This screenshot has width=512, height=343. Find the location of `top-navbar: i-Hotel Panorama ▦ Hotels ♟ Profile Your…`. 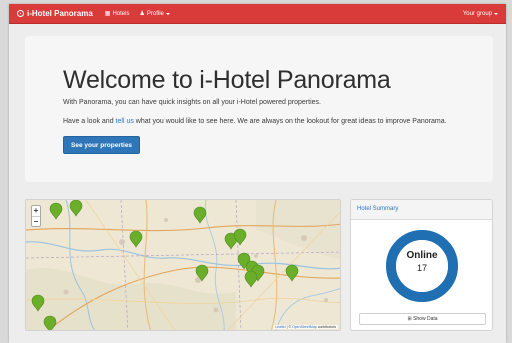

top-navbar: i-Hotel Panorama ▦ Hotels ♟ Profile Your… is located at coordinates (257, 14).